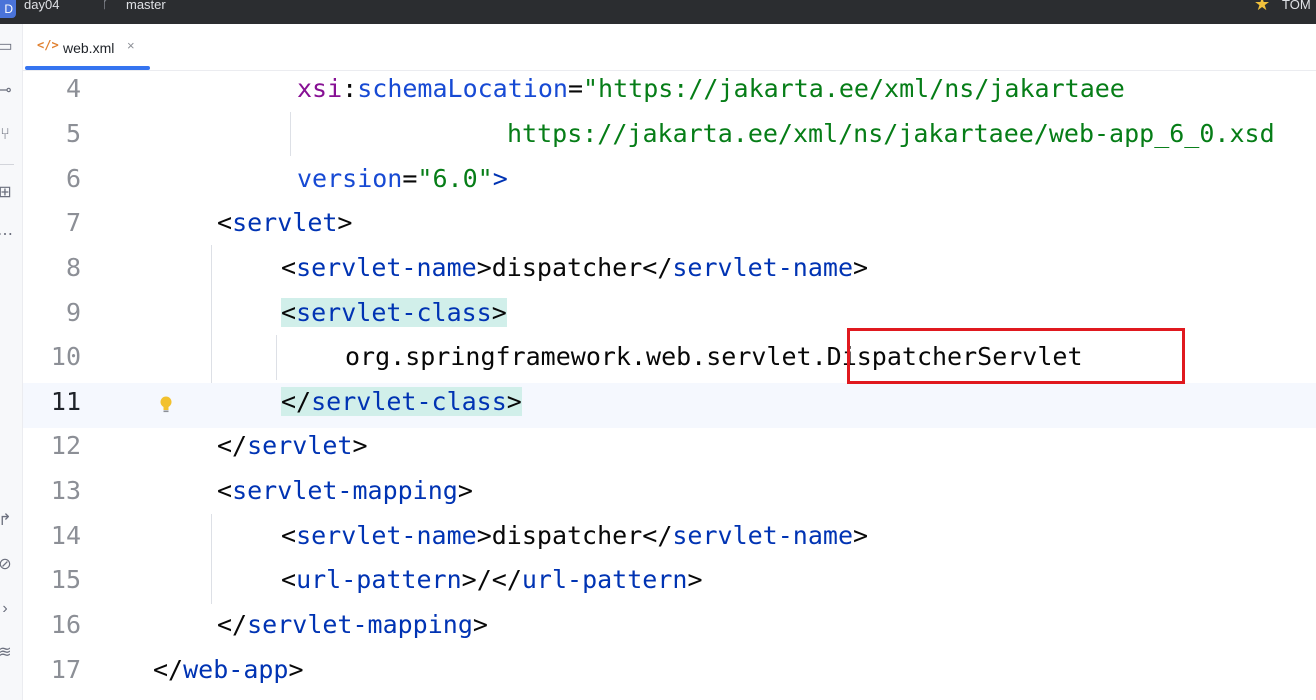 The image size is (1316, 700). What do you see at coordinates (394, 312) in the screenshot?
I see `code-text: <servlet-class>` at bounding box center [394, 312].